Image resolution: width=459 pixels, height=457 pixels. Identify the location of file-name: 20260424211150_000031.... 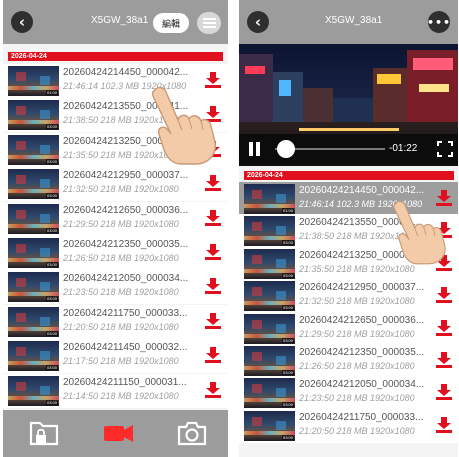
(125, 382).